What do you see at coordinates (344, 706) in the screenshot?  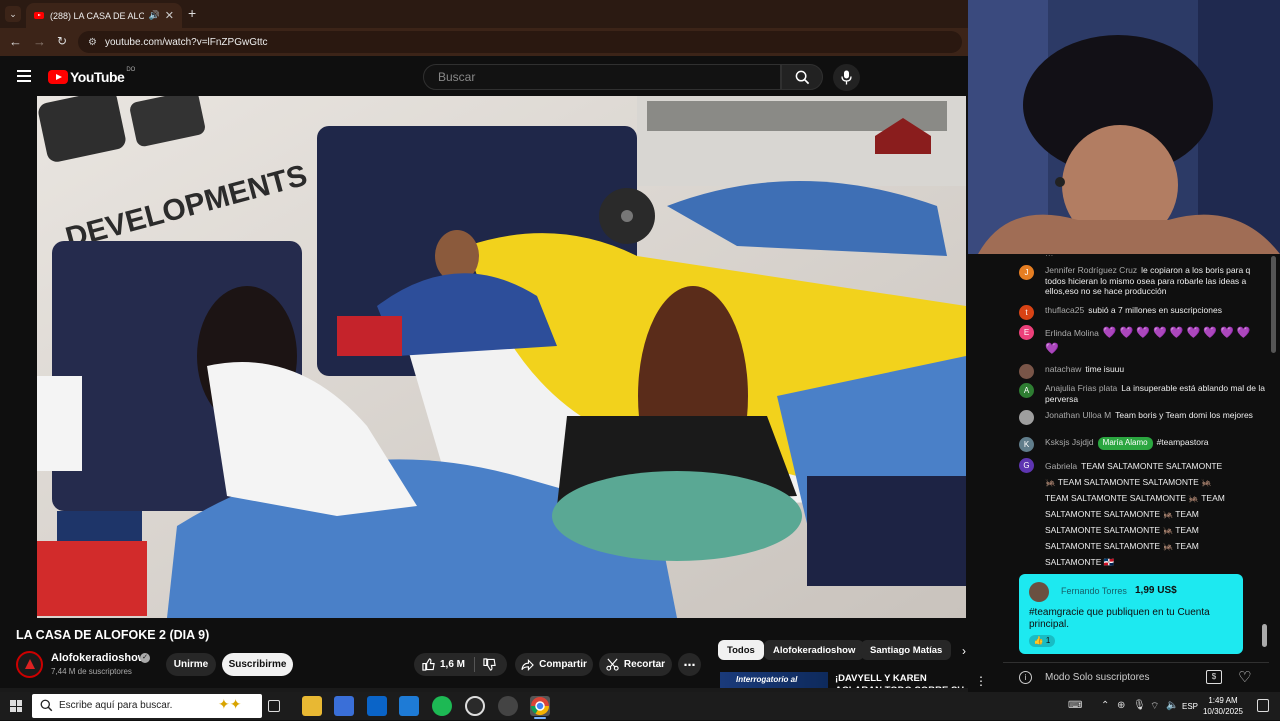 I see `store-icon` at bounding box center [344, 706].